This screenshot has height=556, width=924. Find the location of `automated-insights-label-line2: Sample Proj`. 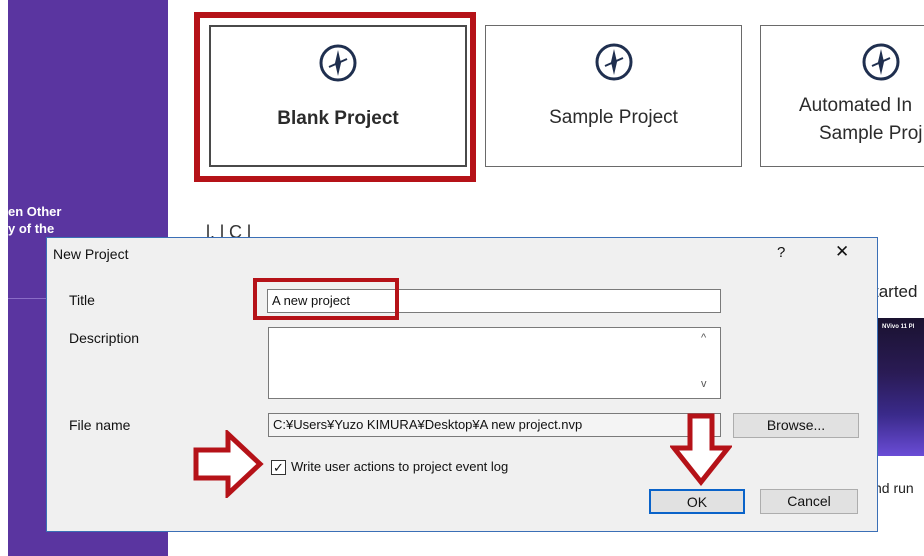

automated-insights-label-line2: Sample Proj is located at coordinates (871, 133).